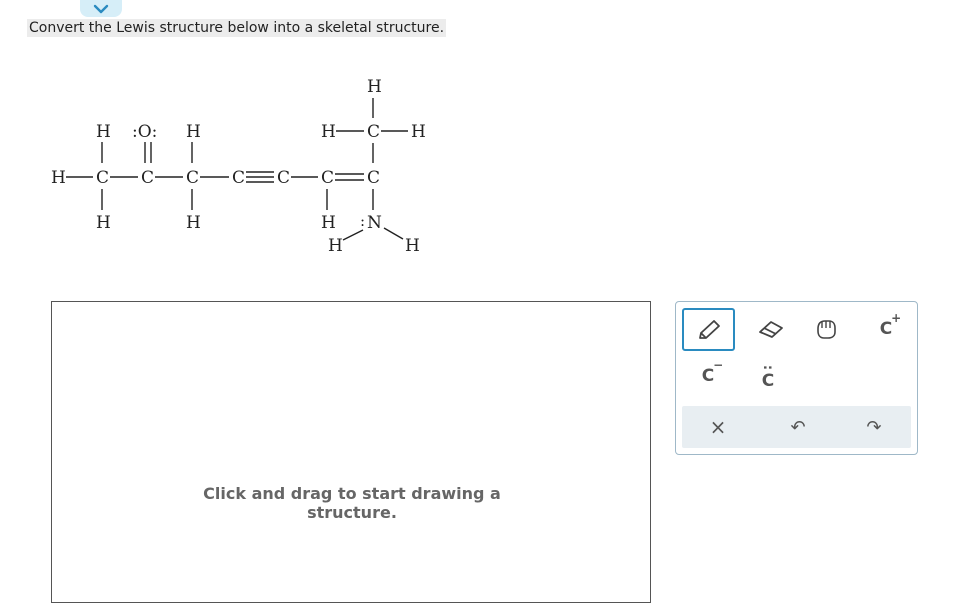  Describe the element at coordinates (147, 178) in the screenshot. I see `atom-c2: C` at that location.